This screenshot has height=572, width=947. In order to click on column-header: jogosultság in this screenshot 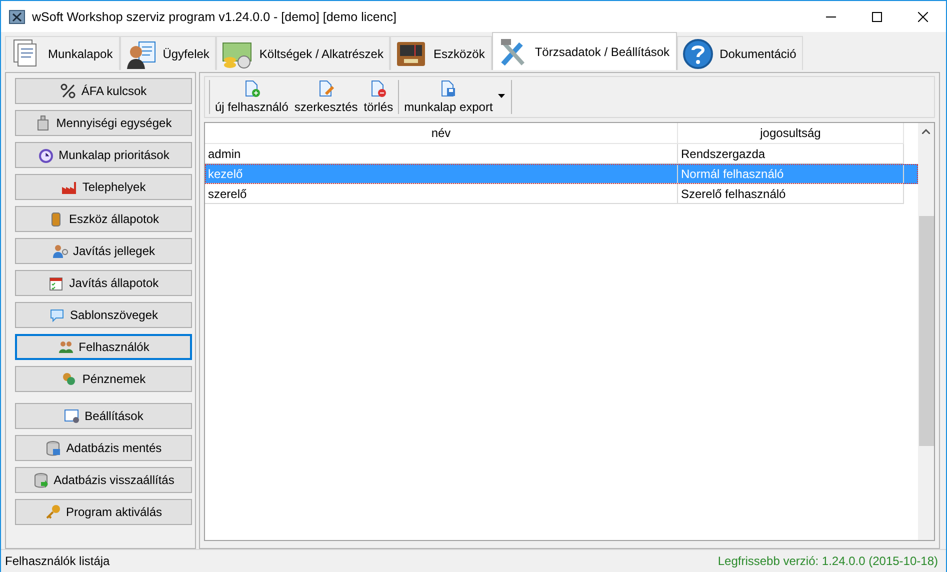, I will do `click(791, 133)`.